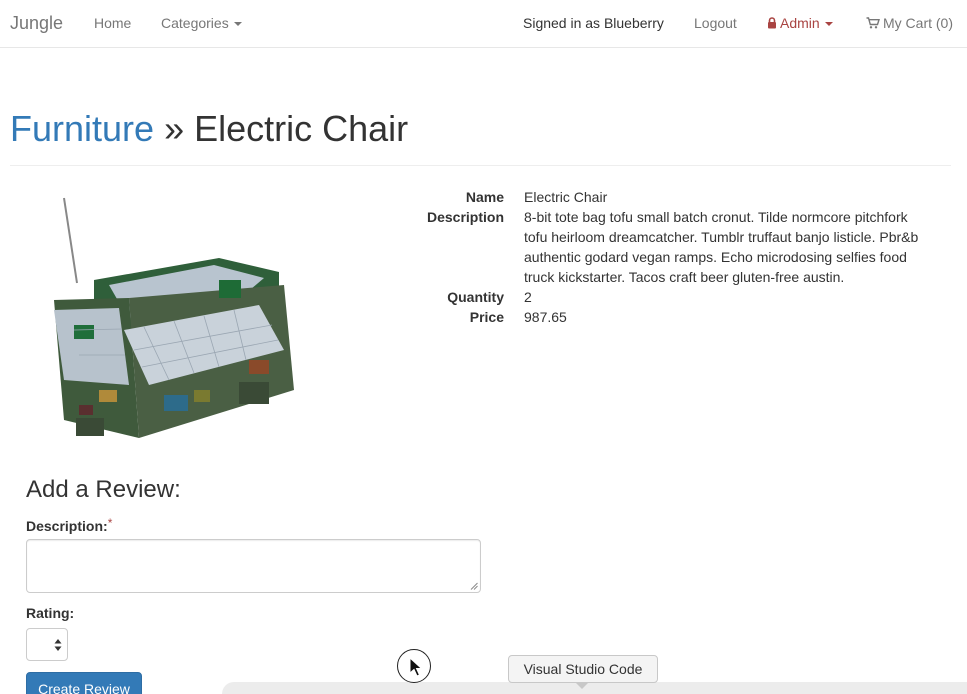 This screenshot has width=967, height=694. I want to click on page-title: Furniture » Electric Chair, so click(480, 129).